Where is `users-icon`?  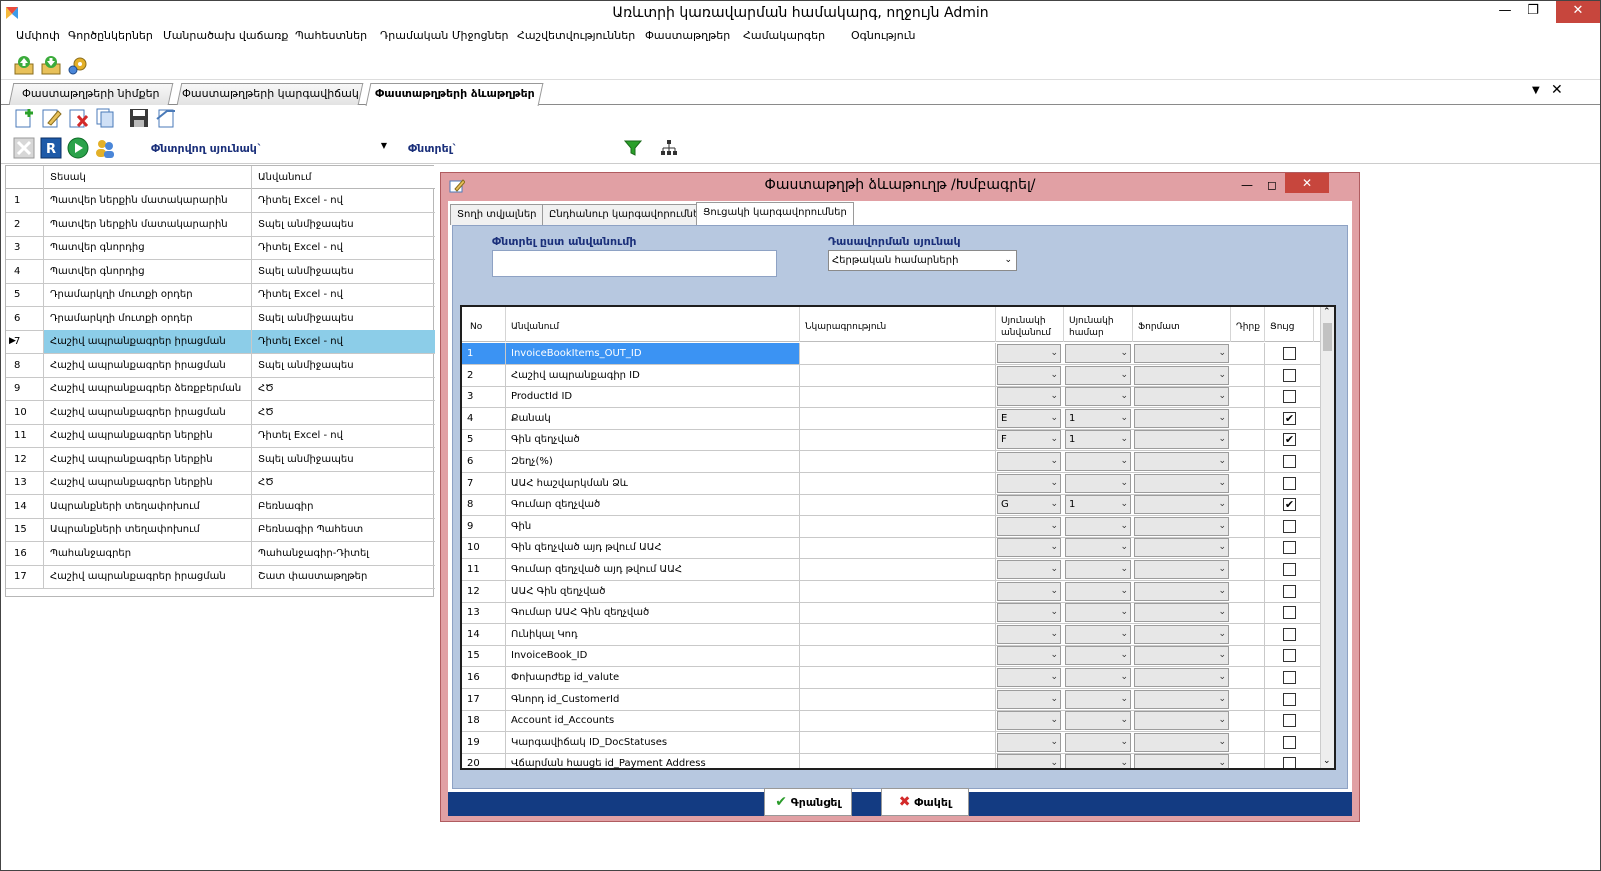
users-icon is located at coordinates (105, 148).